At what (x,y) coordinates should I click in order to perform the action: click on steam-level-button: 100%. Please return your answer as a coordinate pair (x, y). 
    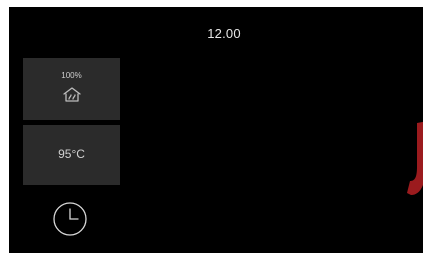
    Looking at the image, I should click on (71, 89).